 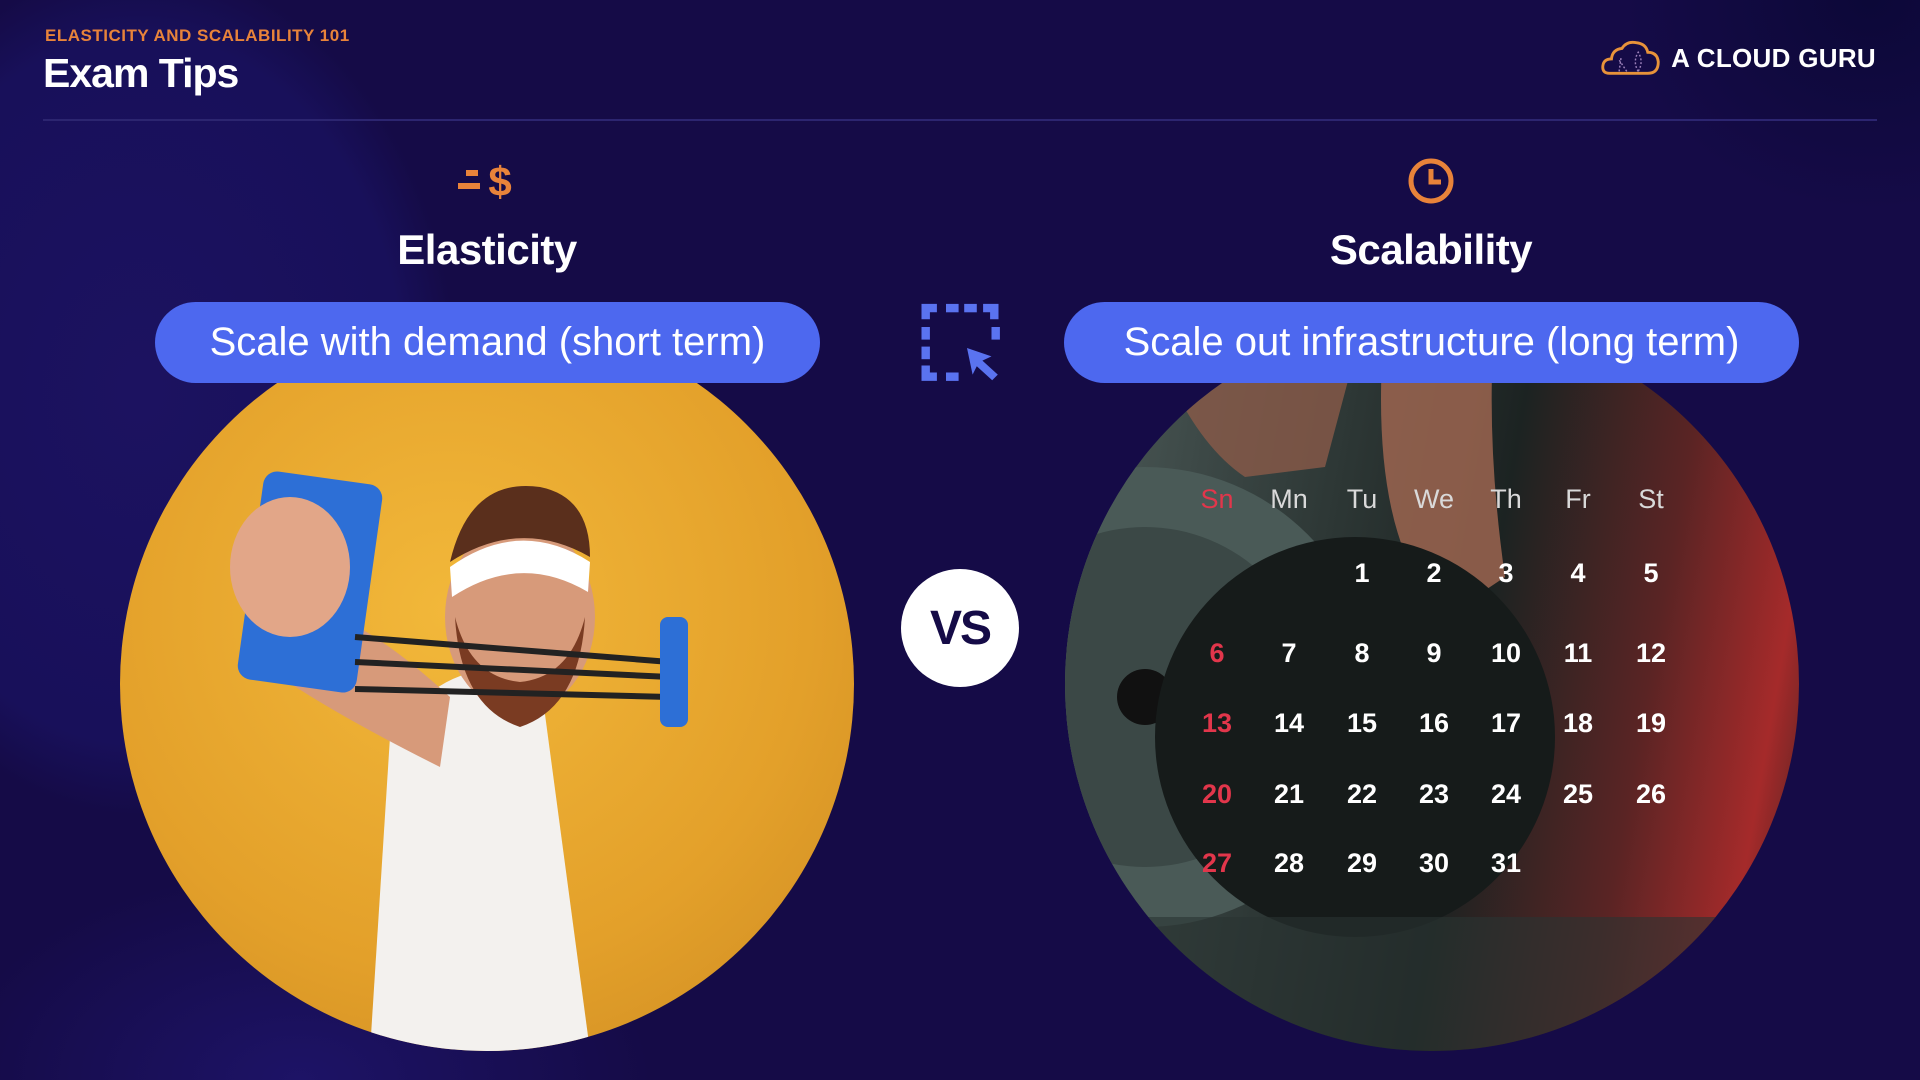 I want to click on elasticity-heading: Elasticity, so click(x=487, y=249).